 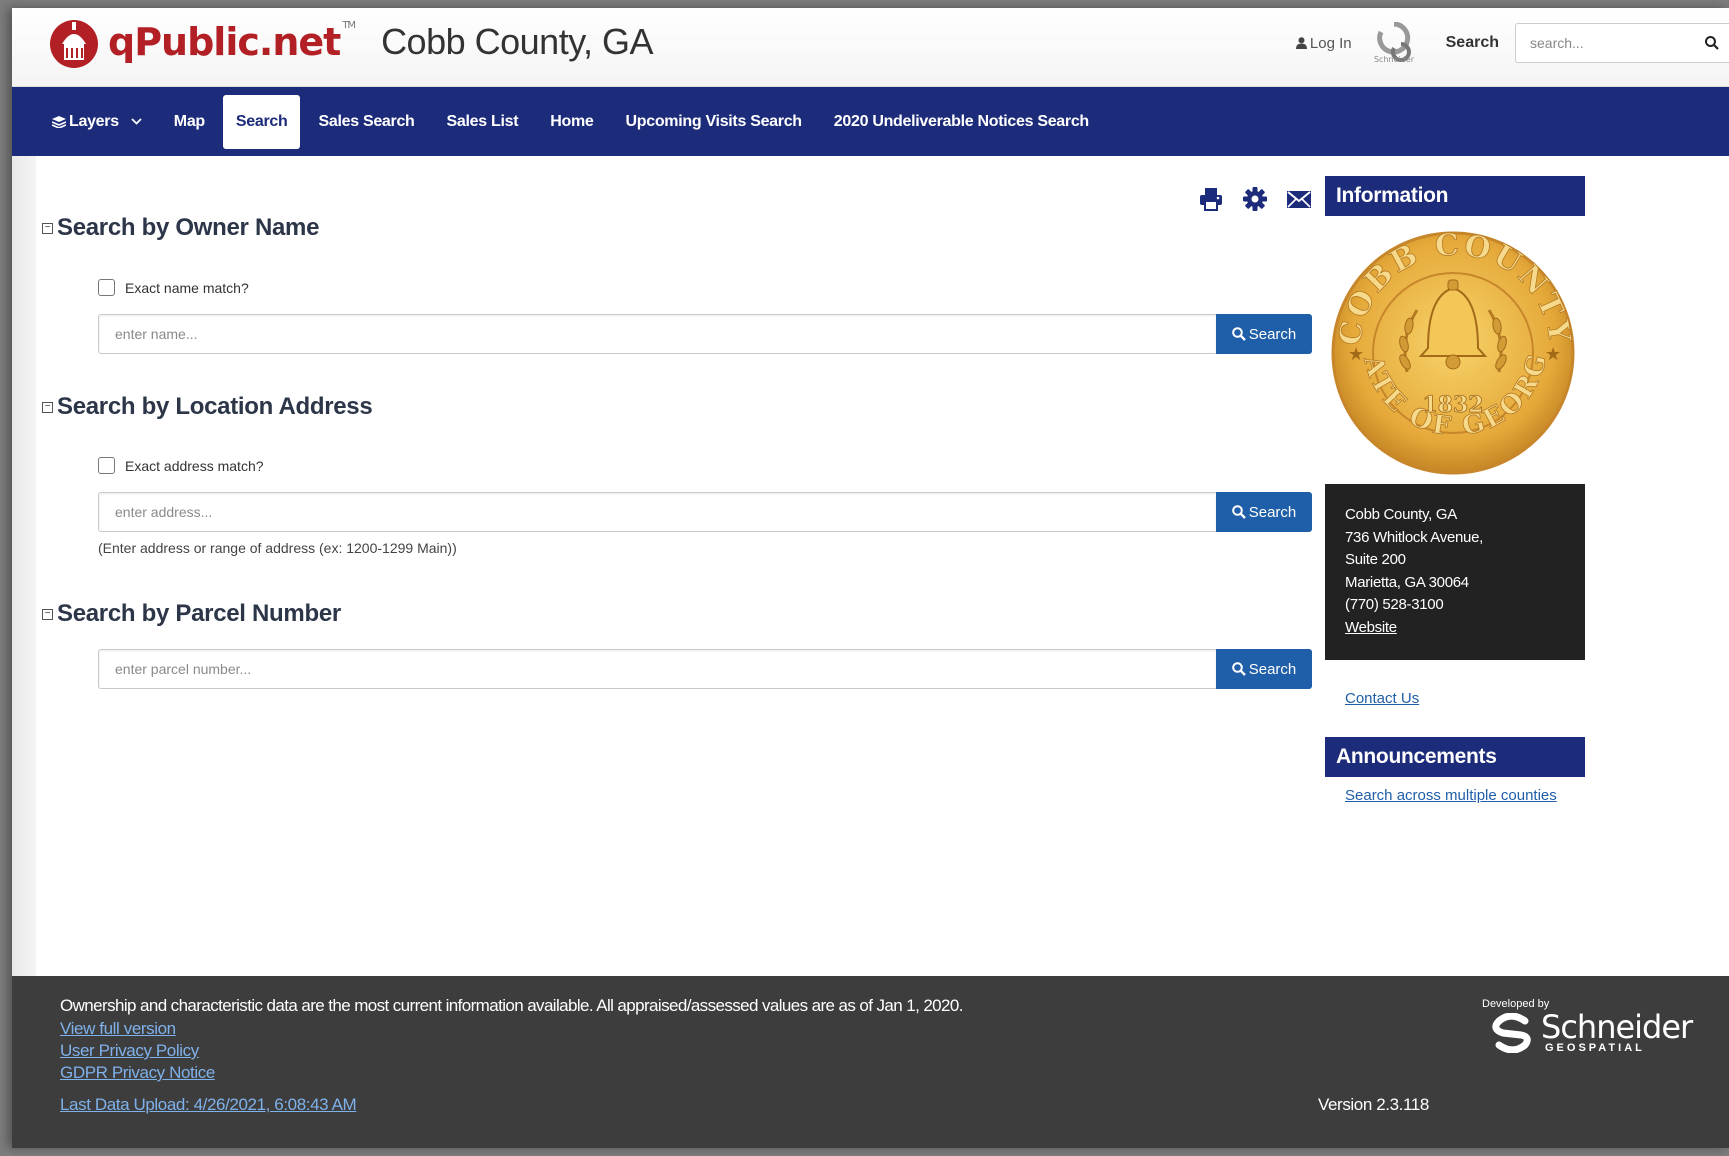 I want to click on login-label: Log In, so click(x=1330, y=43).